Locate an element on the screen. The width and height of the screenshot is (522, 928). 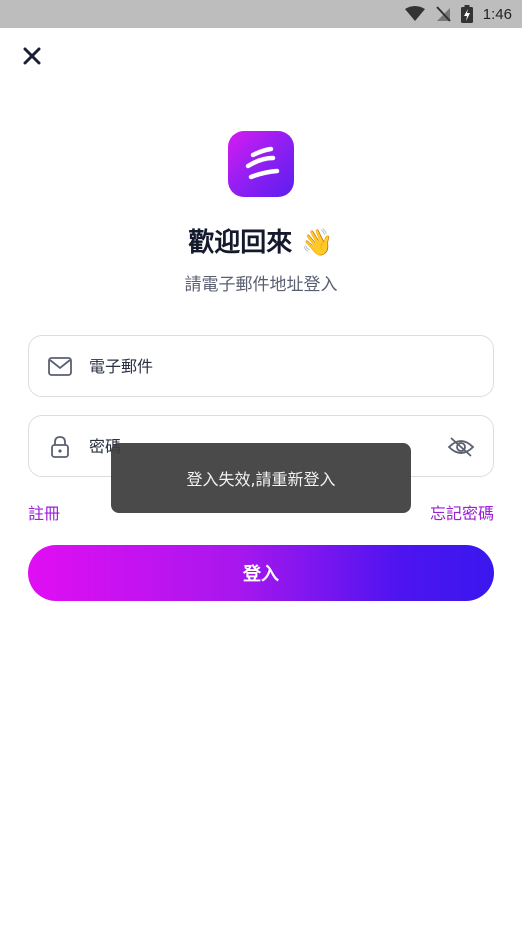
lock-icon is located at coordinates (60, 447).